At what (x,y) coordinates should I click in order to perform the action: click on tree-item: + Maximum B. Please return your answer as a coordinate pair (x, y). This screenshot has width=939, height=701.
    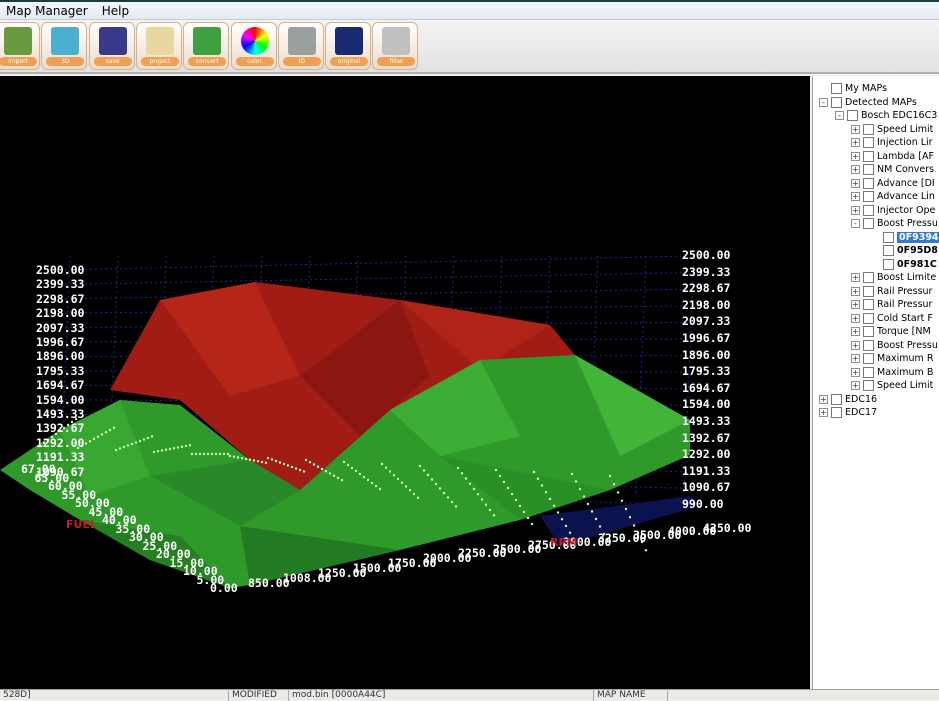
    Looking at the image, I should click on (892, 372).